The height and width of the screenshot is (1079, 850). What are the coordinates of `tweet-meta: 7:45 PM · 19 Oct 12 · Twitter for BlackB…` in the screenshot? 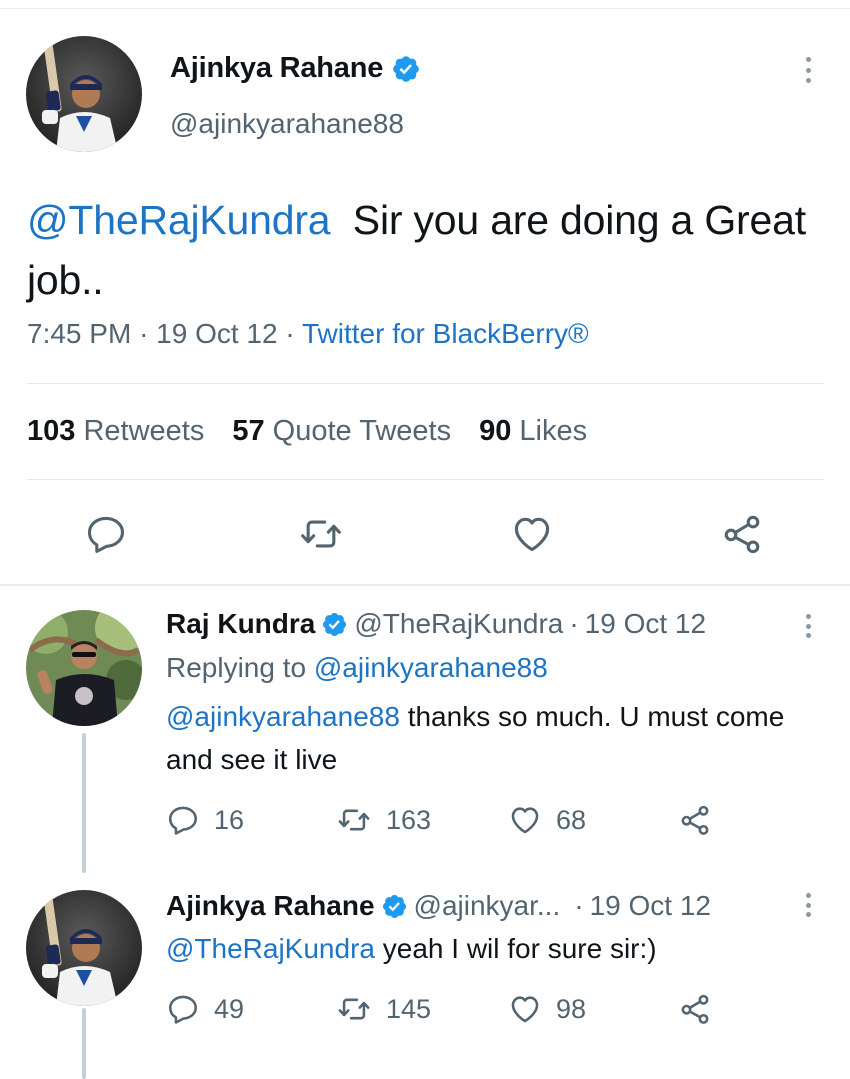 It's located at (308, 334).